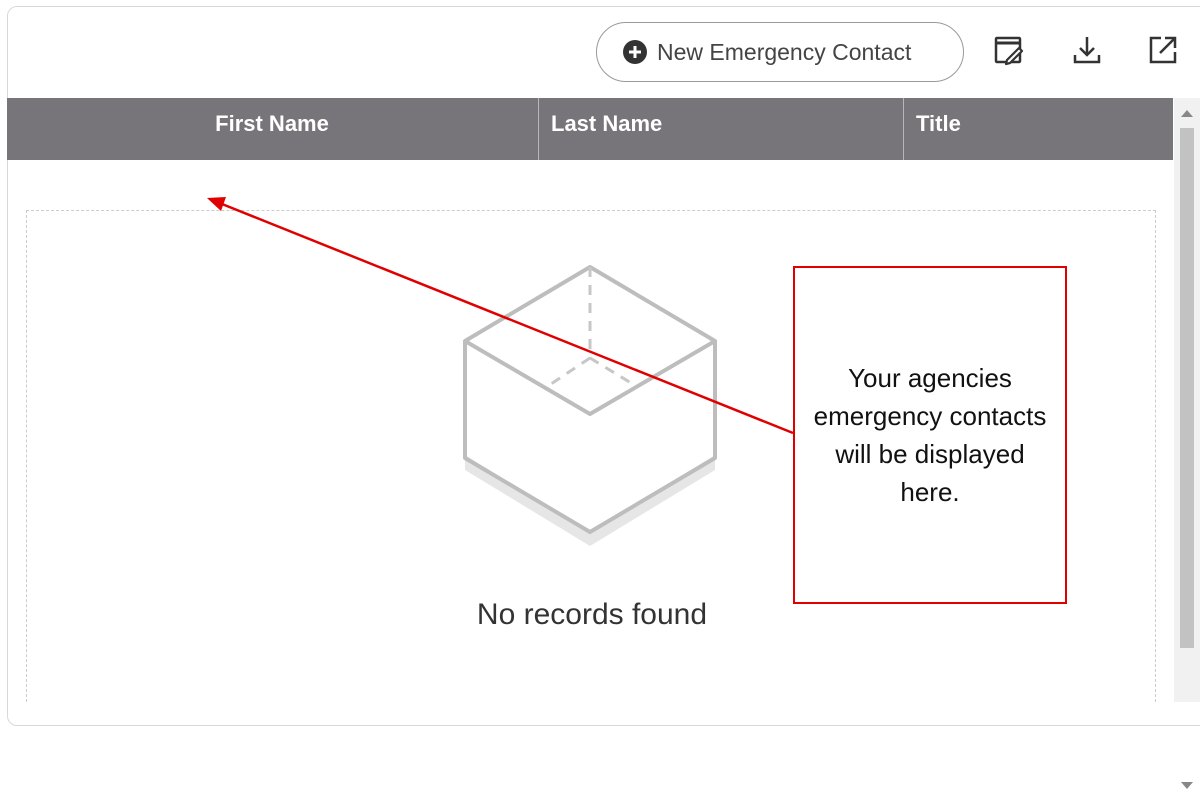  Describe the element at coordinates (500, 316) in the screenshot. I see `annotation-arrow` at that location.